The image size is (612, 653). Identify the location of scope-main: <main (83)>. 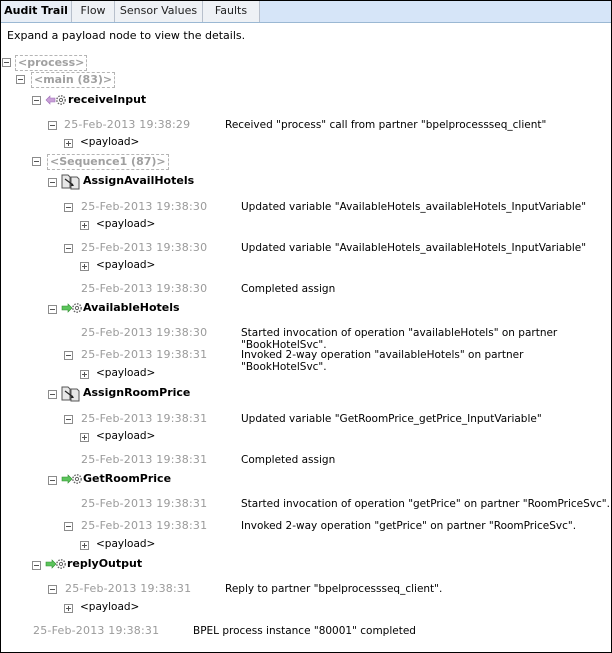
(73, 80).